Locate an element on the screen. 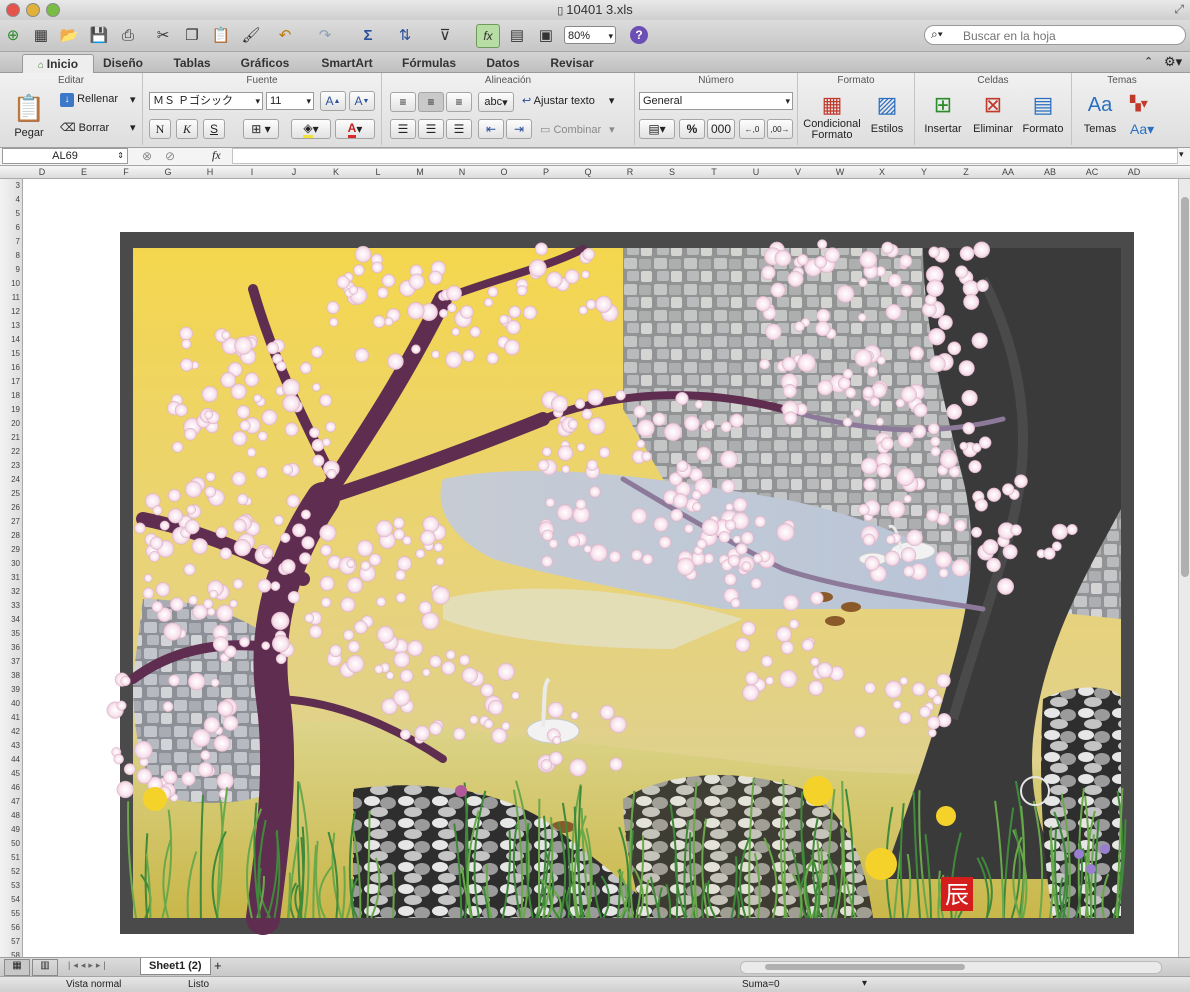 This screenshot has height=992, width=1190. chevron-down-icon: ▾ is located at coordinates (864, 983).